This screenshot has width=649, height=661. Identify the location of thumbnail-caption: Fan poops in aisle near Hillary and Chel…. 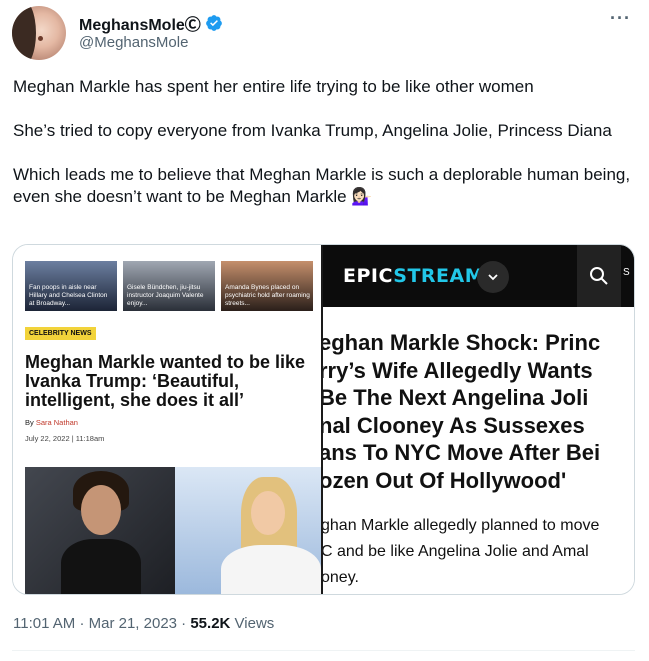
(68, 295).